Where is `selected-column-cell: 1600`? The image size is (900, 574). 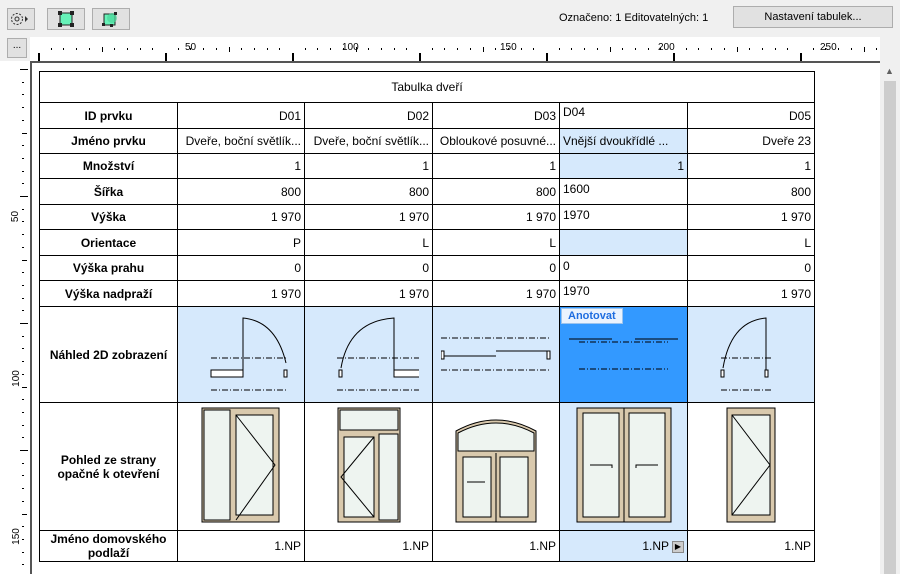 selected-column-cell: 1600 is located at coordinates (623, 191).